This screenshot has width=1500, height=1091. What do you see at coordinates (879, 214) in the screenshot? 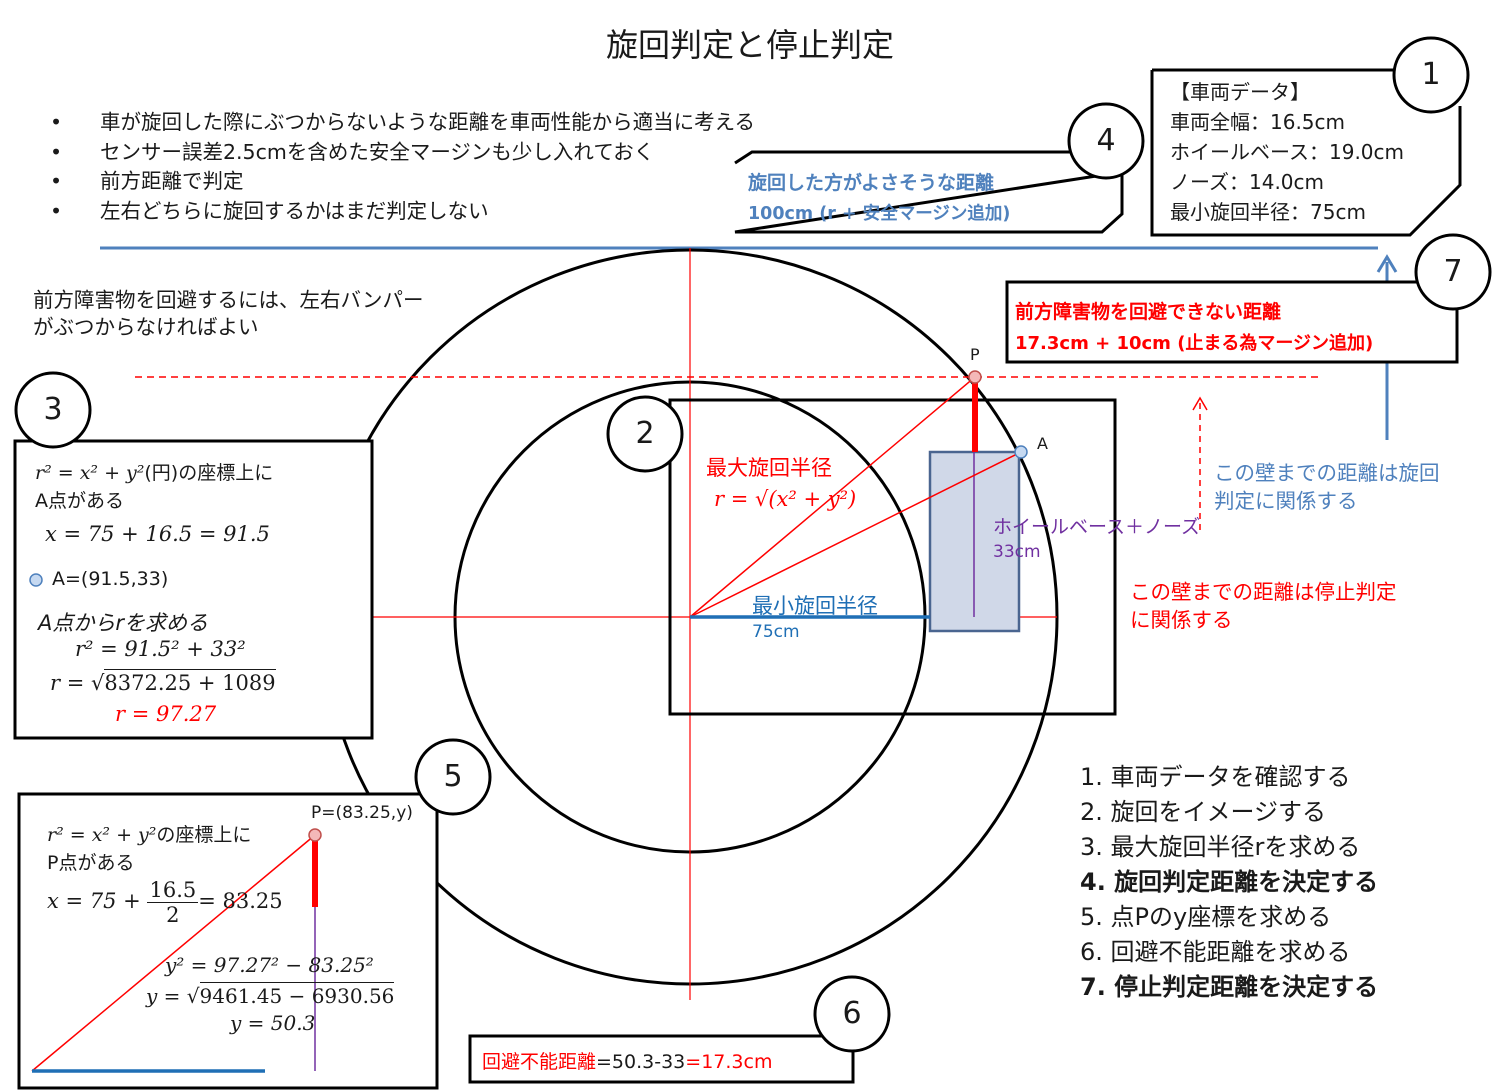
I see `turn-note-line2: 100cm (r + 安全マージン追加)` at bounding box center [879, 214].